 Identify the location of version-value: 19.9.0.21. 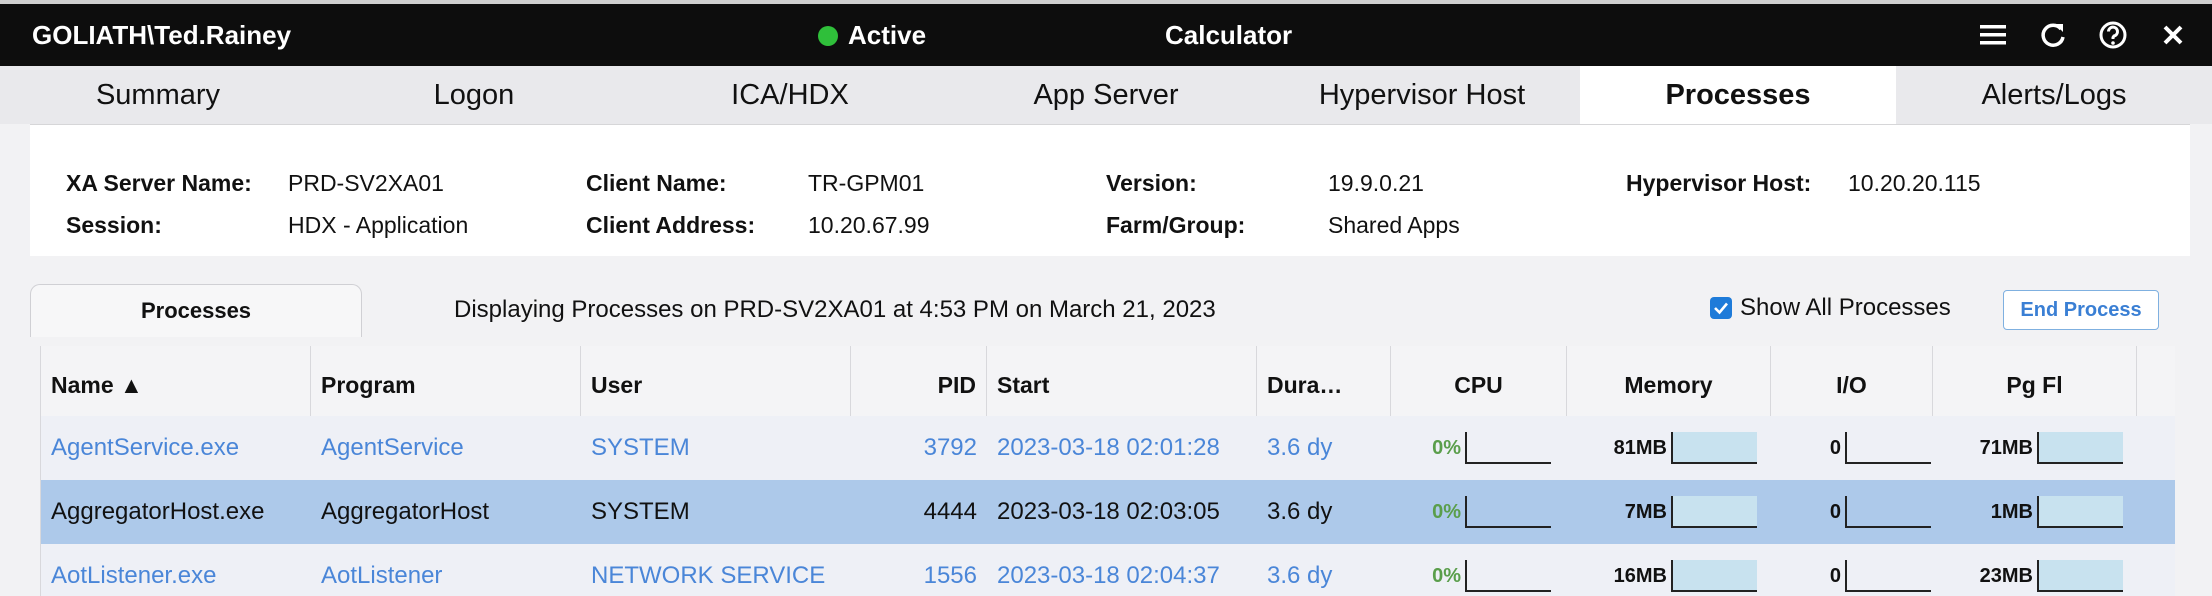
(1376, 183).